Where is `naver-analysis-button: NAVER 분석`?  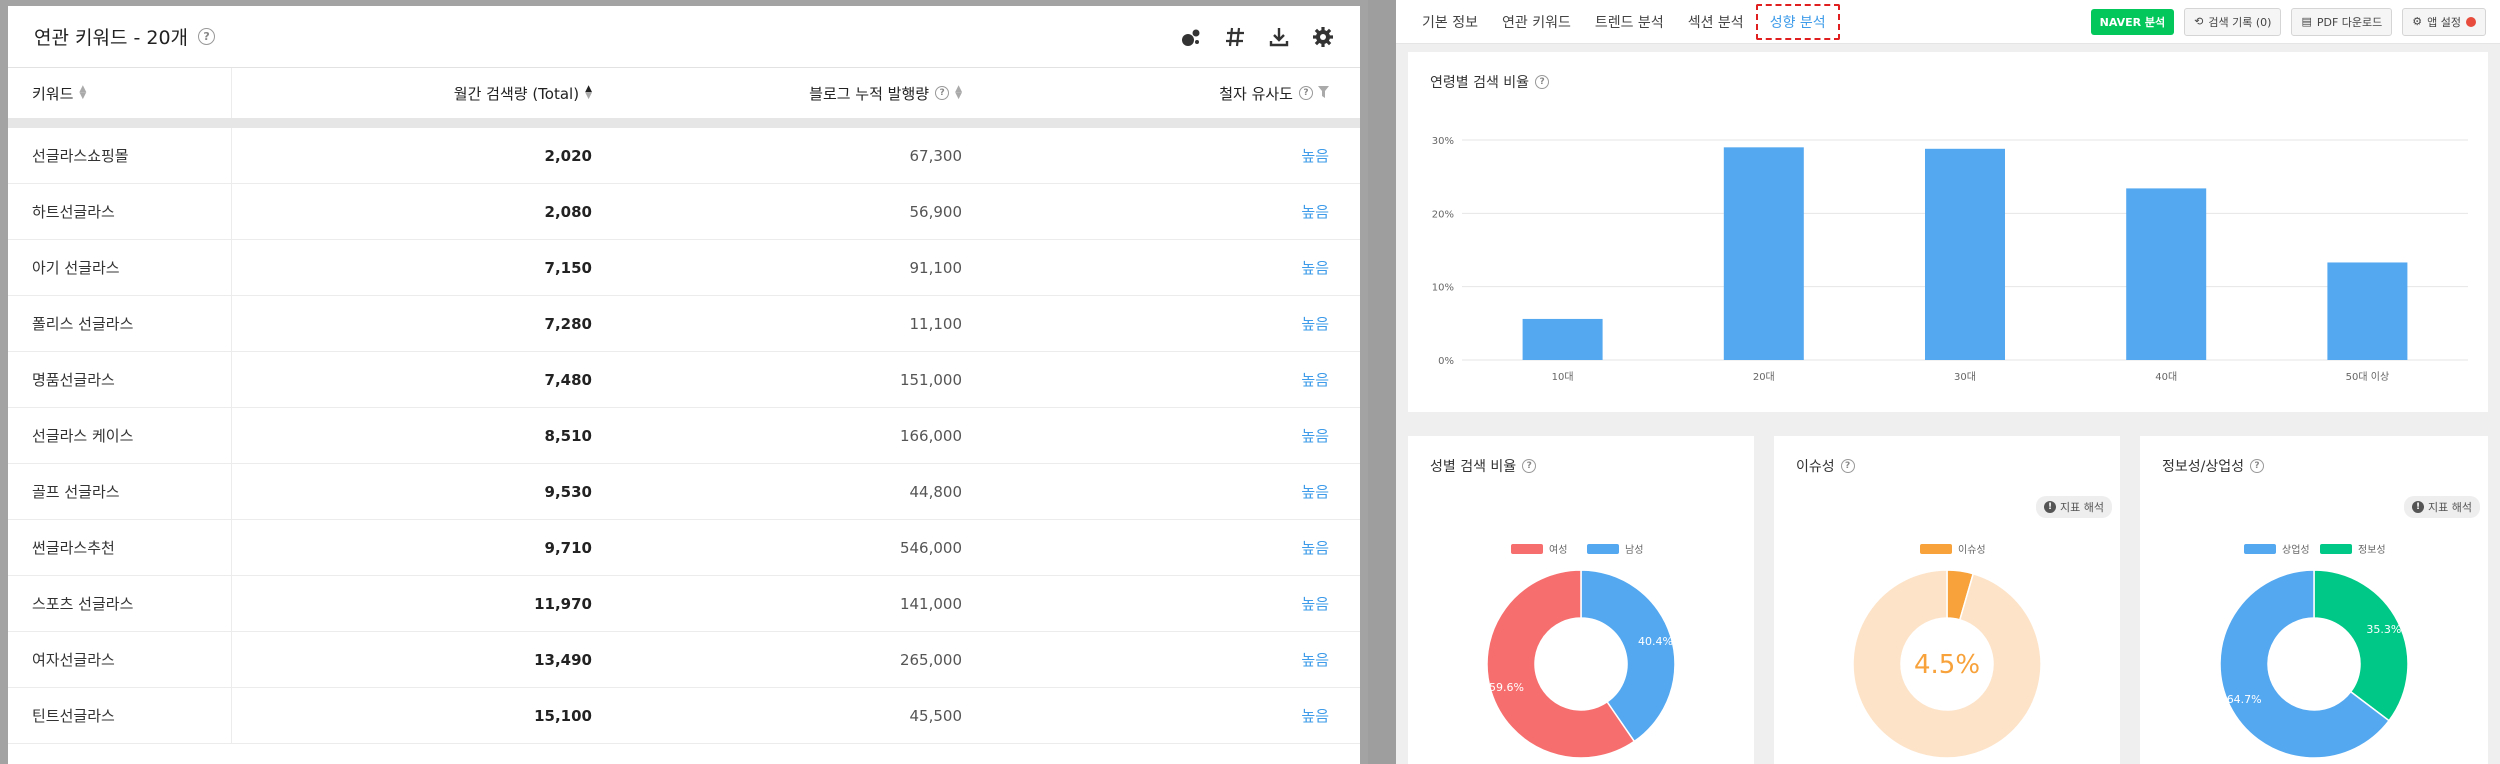
naver-analysis-button: NAVER 분석 is located at coordinates (2132, 21).